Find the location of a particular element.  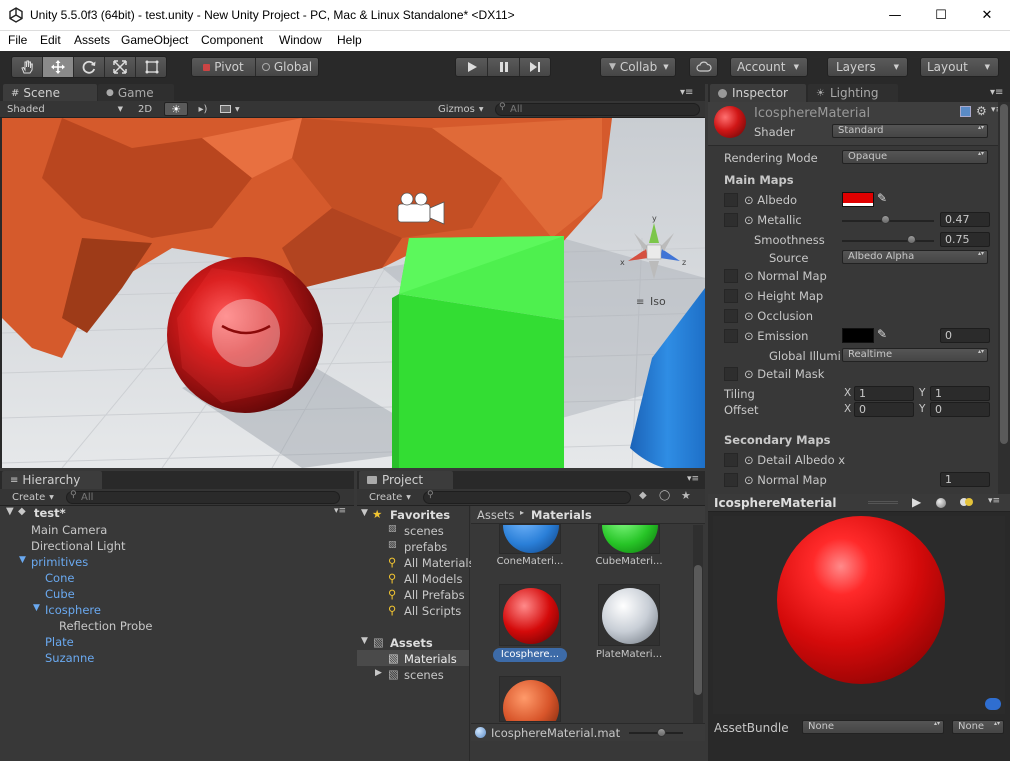

cube-object is located at coordinates (478, 352).